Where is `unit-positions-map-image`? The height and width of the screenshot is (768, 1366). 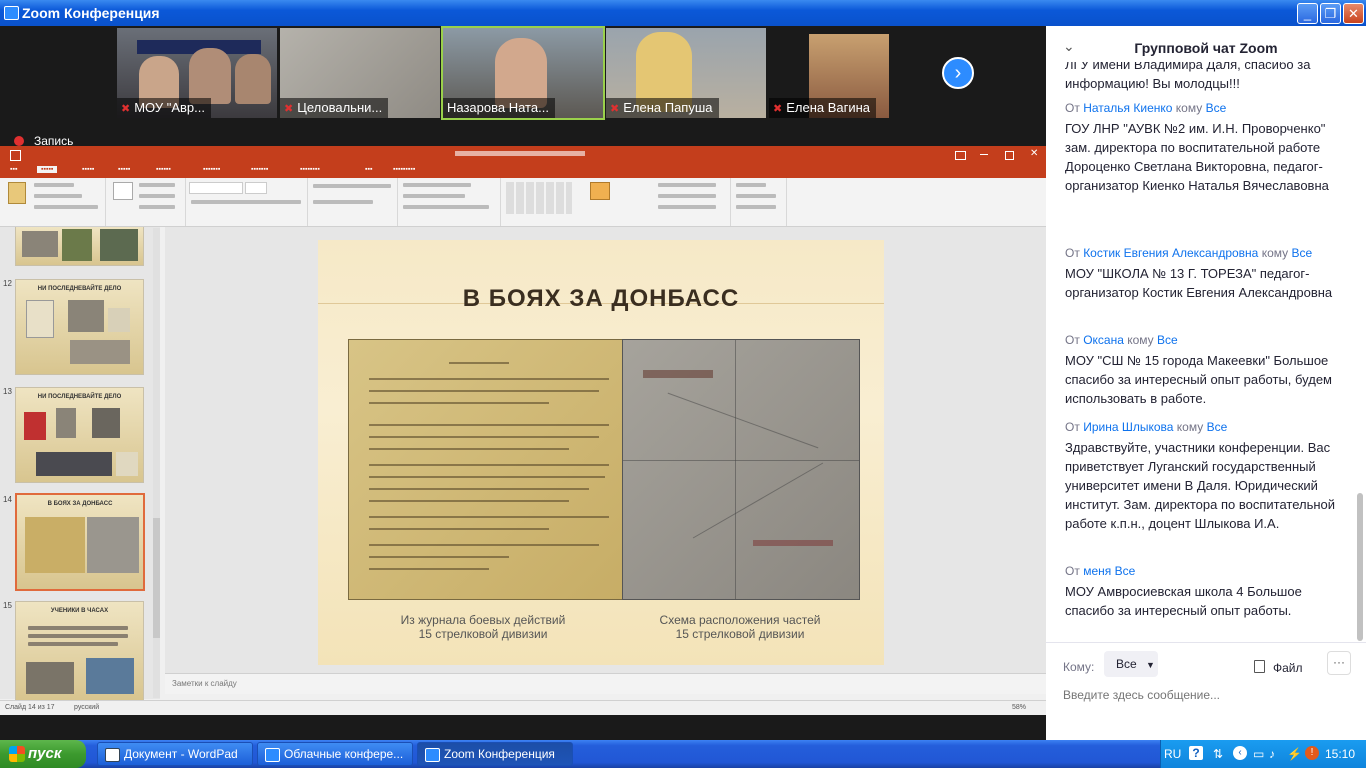
unit-positions-map-image is located at coordinates (741, 469).